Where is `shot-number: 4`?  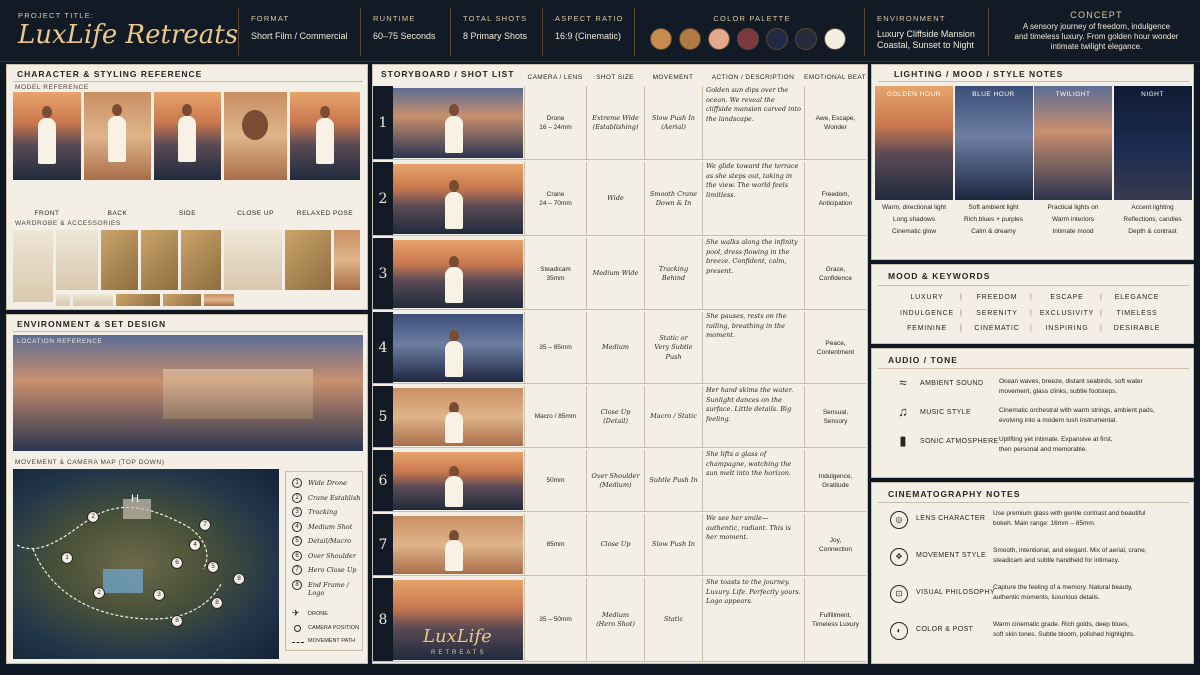 shot-number: 4 is located at coordinates (383, 347).